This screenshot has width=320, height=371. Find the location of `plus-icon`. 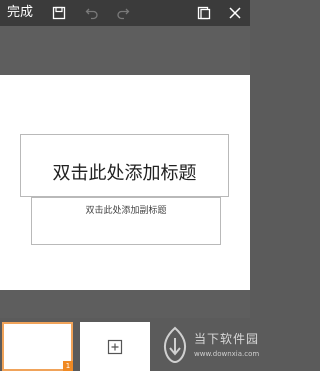

plus-icon is located at coordinates (115, 346).